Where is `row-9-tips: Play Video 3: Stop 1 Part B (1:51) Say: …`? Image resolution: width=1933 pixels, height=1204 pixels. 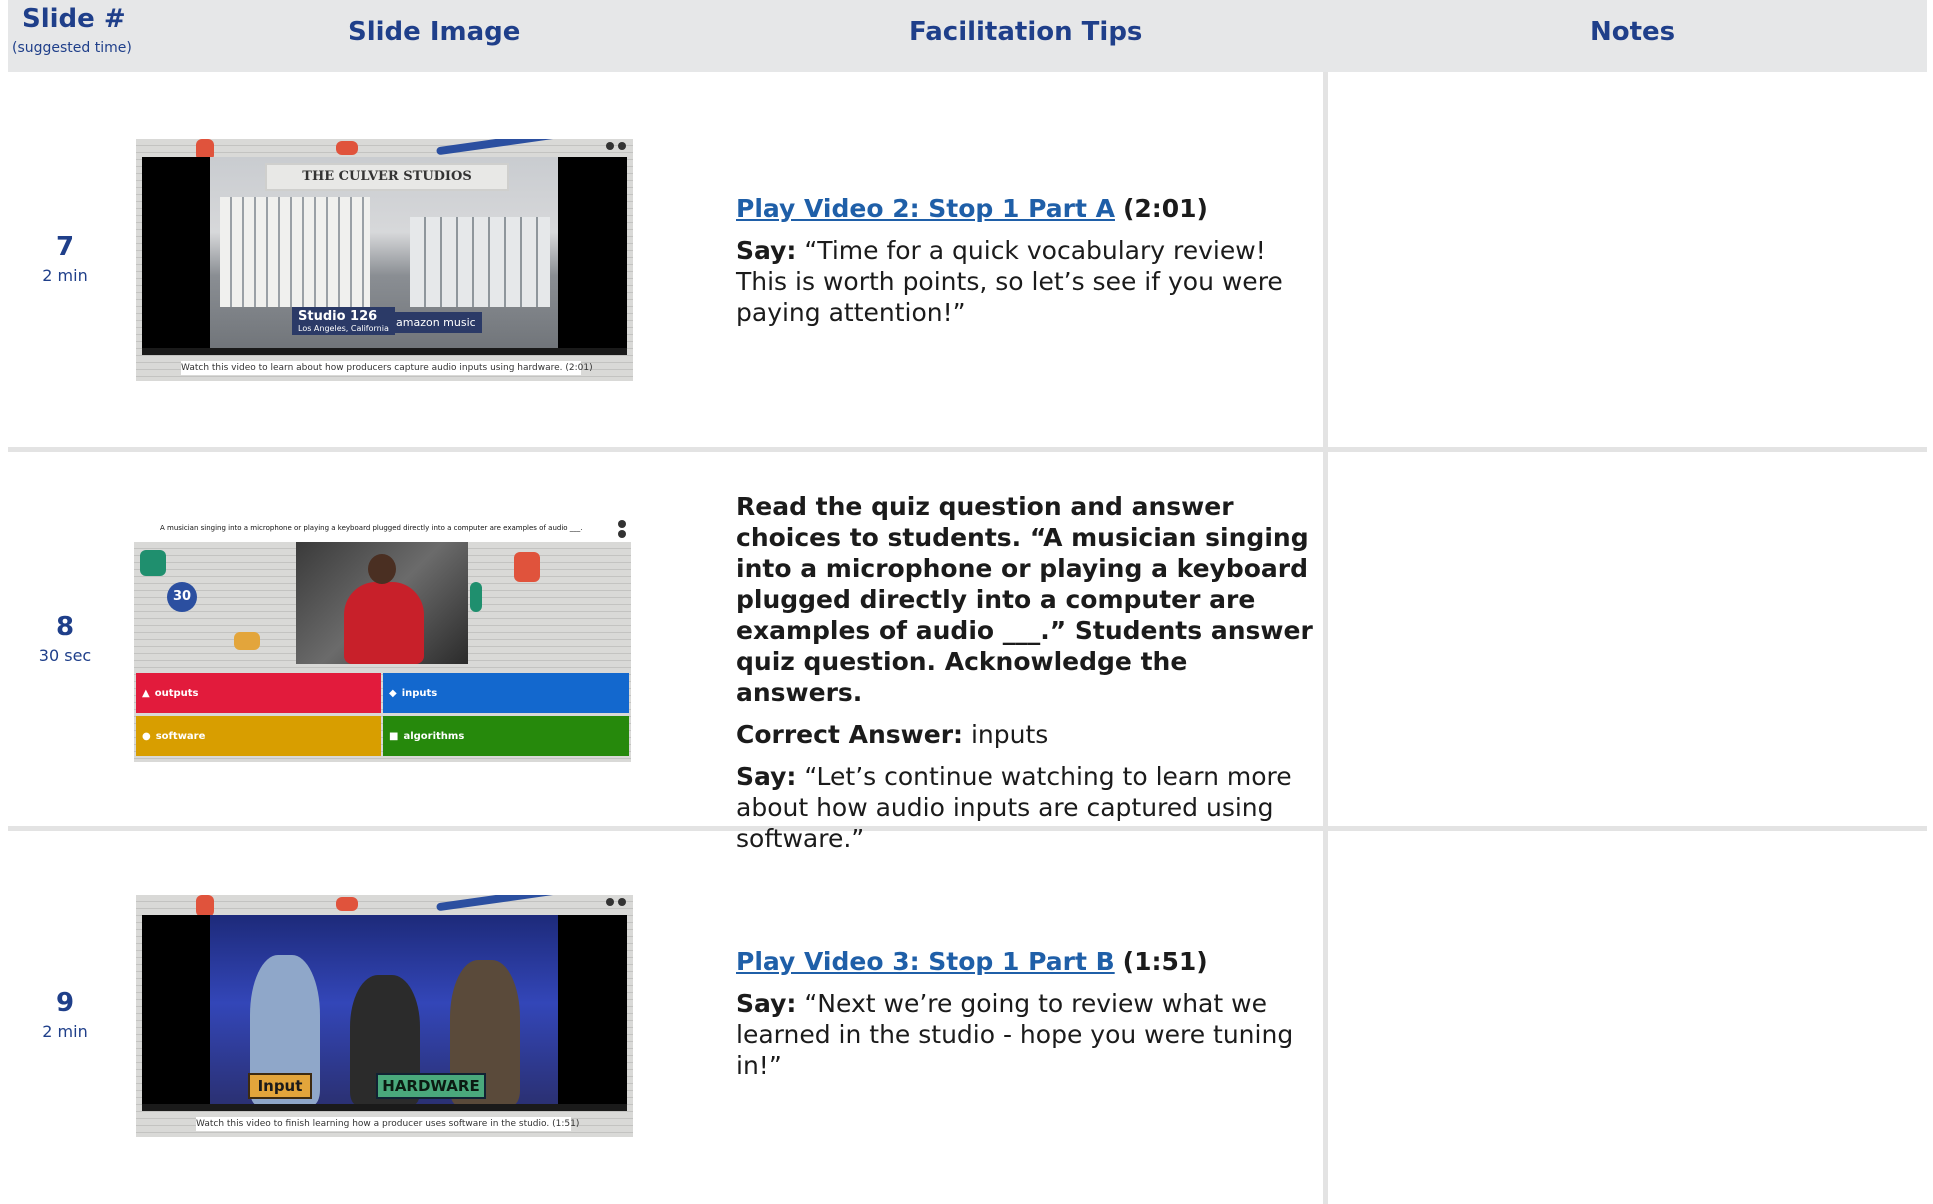
row-9-tips: Play Video 3: Stop 1 Part B (1:51) Say: … is located at coordinates (1026, 1019).